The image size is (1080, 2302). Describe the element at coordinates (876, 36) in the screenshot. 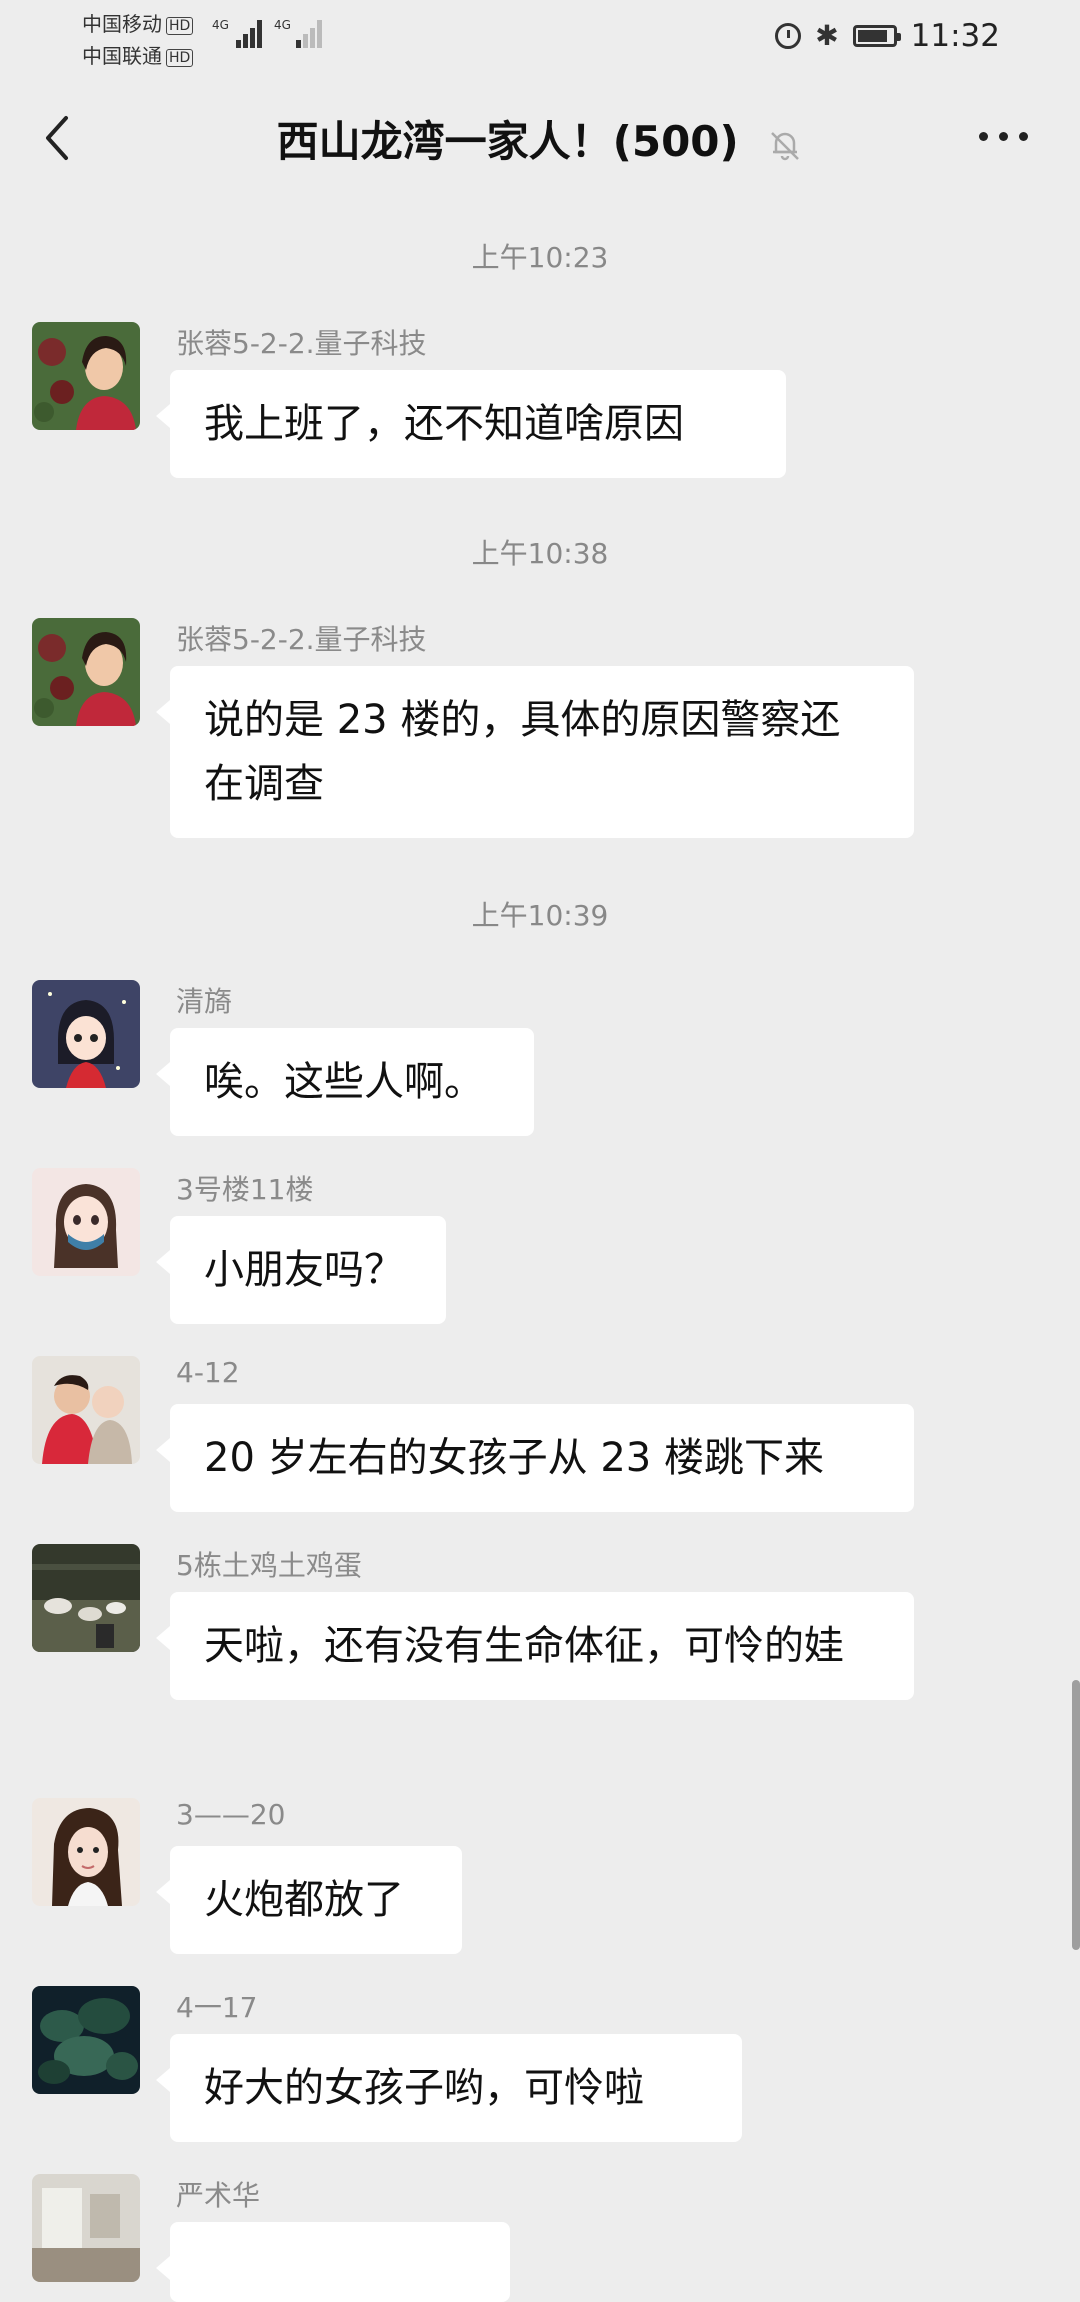

I see `battery-icon` at that location.